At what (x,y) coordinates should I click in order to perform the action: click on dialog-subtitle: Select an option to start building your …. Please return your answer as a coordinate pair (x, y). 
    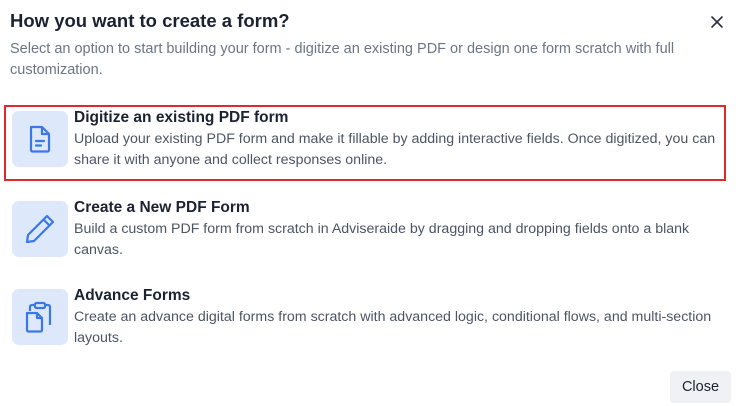
    Looking at the image, I should click on (342, 59).